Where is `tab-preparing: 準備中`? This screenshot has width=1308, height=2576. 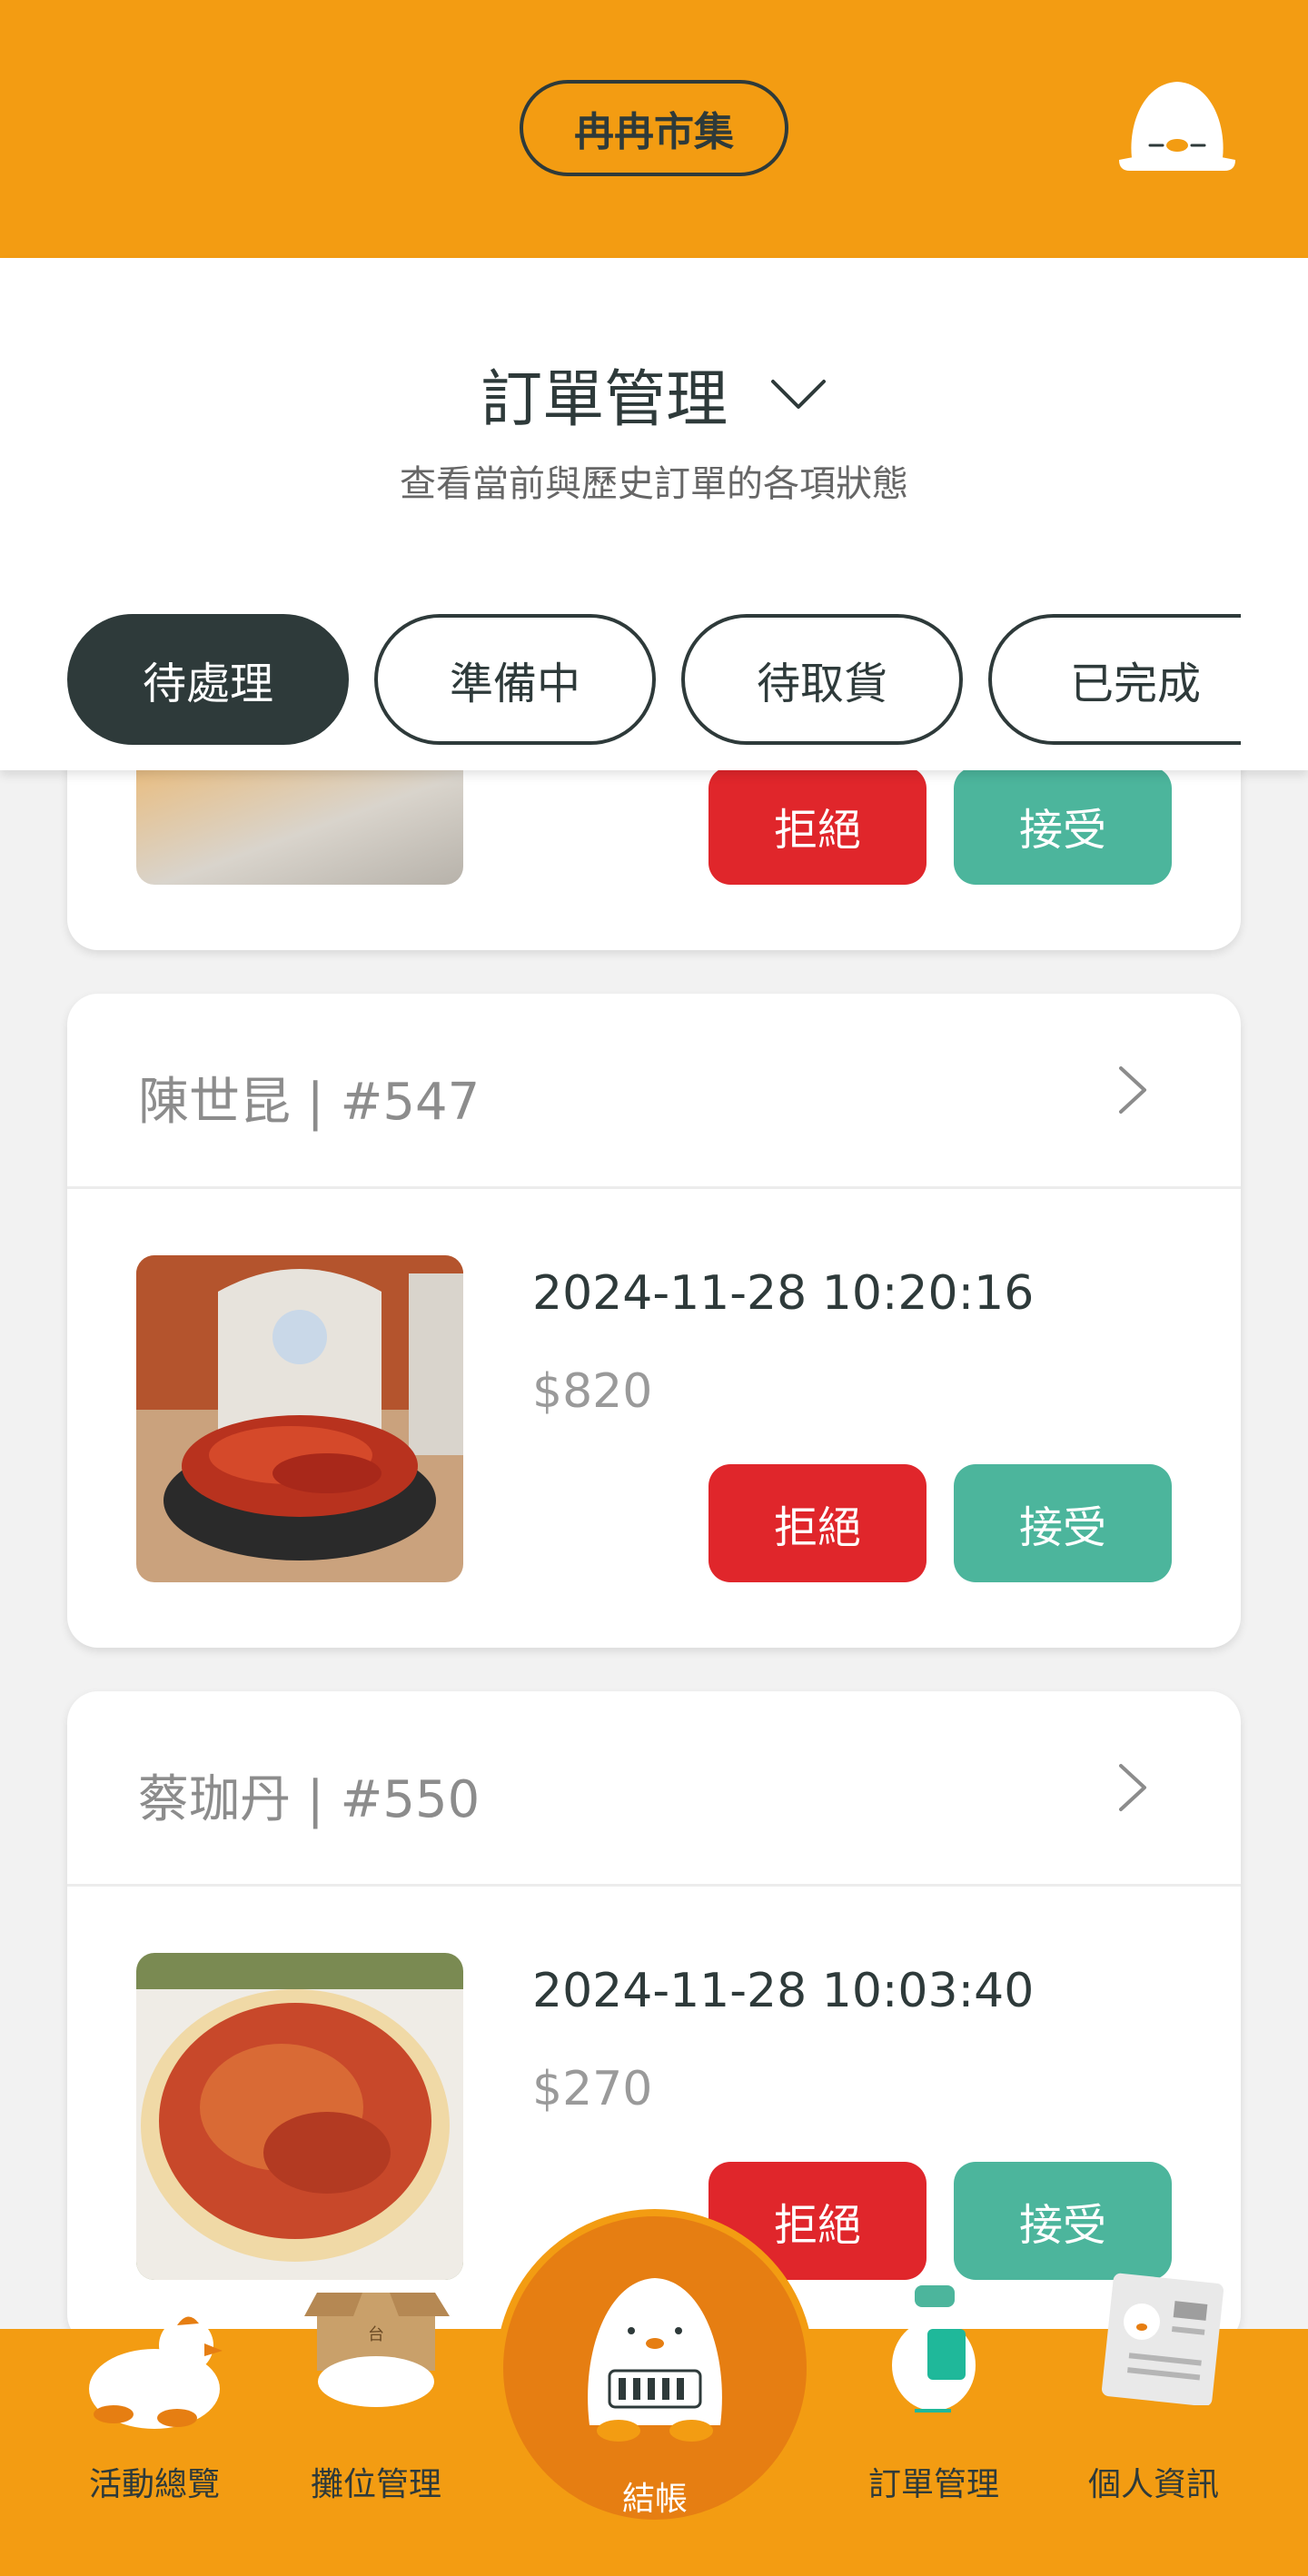 tab-preparing: 準備中 is located at coordinates (515, 679).